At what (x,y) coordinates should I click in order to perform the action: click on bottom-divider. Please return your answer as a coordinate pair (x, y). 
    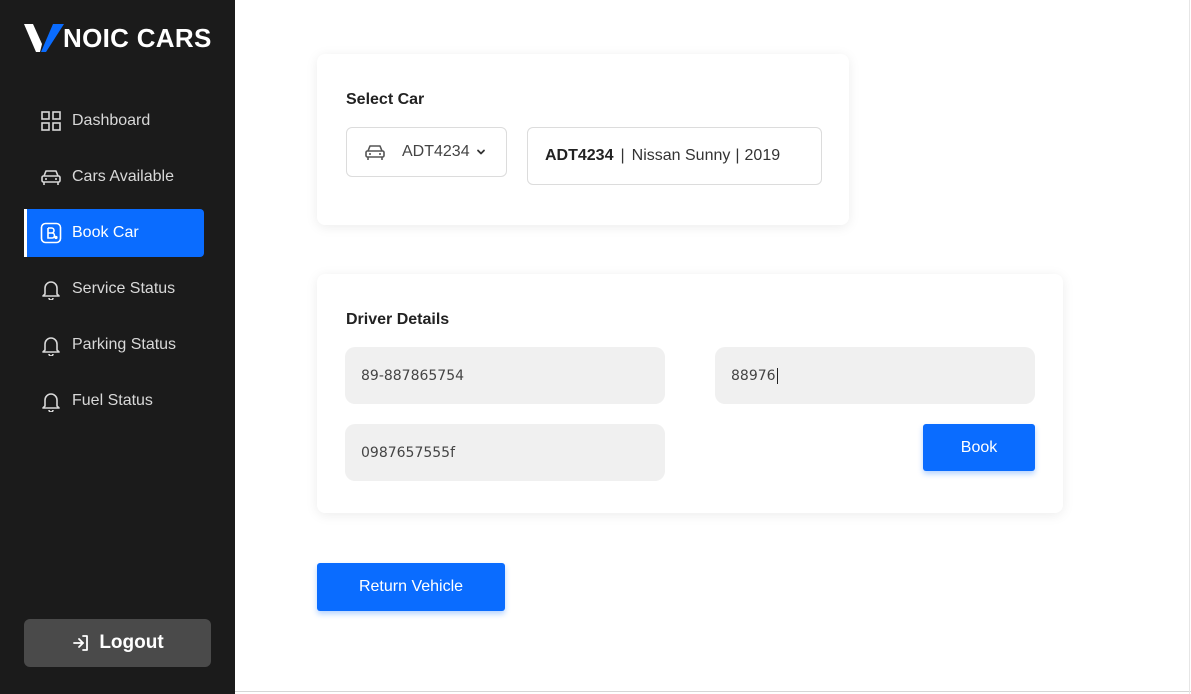
    Looking at the image, I should click on (713, 691).